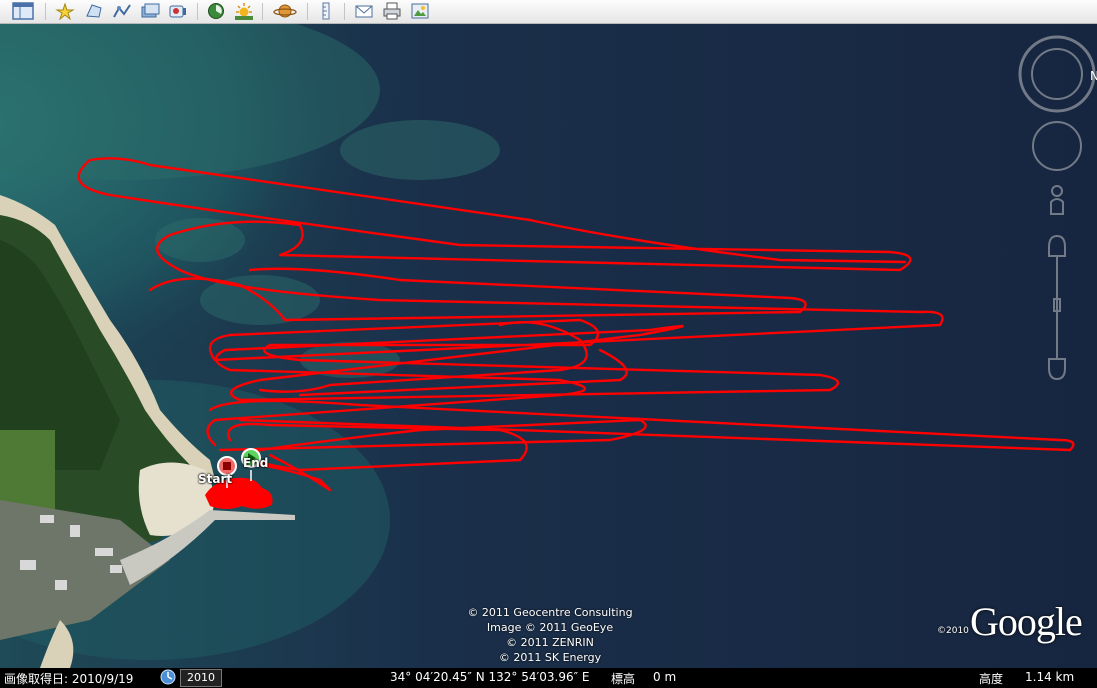  I want to click on elevation-value: 0 m, so click(665, 677).